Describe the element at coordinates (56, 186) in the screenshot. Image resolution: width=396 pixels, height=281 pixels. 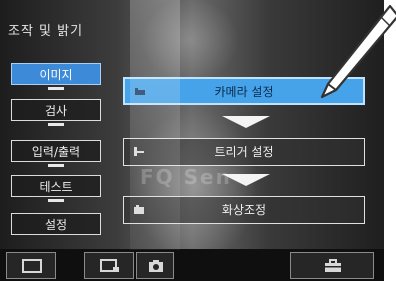
I see `sidebar-item-test: 테스트` at that location.